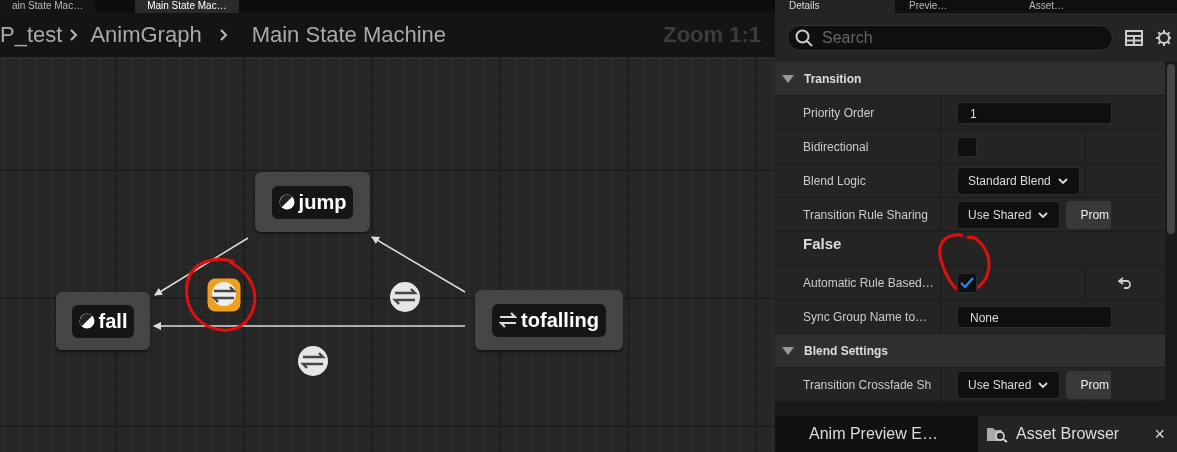  Describe the element at coordinates (970, 351) in the screenshot. I see `category-header: Blend Settings` at that location.